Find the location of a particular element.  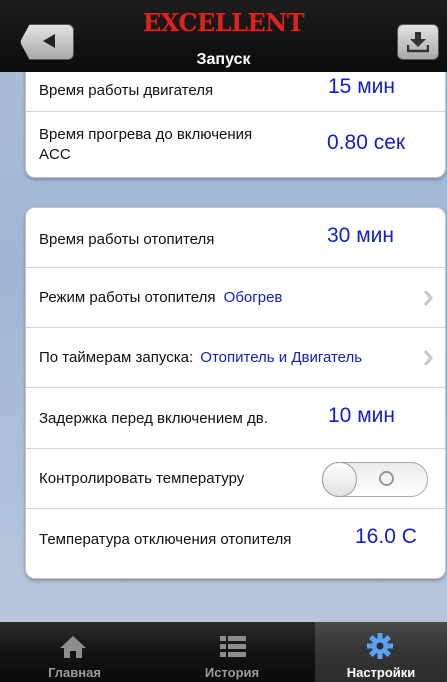

timer-launch-value: Отопитель и Двигатель is located at coordinates (281, 357).